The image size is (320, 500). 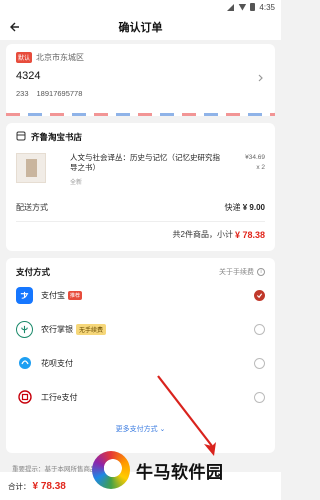 What do you see at coordinates (49, 486) in the screenshot?
I see `total-amount: ¥ 78.38` at bounding box center [49, 486].